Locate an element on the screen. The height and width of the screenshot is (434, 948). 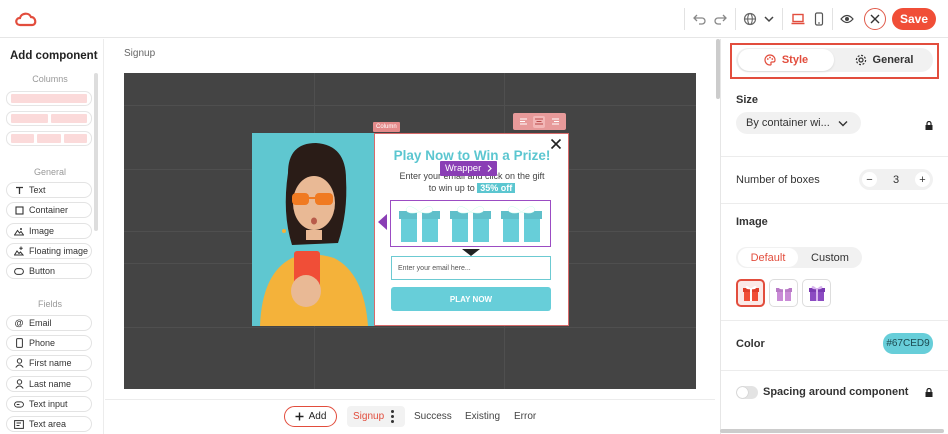
breadcrumb: Signup is located at coordinates (140, 53).